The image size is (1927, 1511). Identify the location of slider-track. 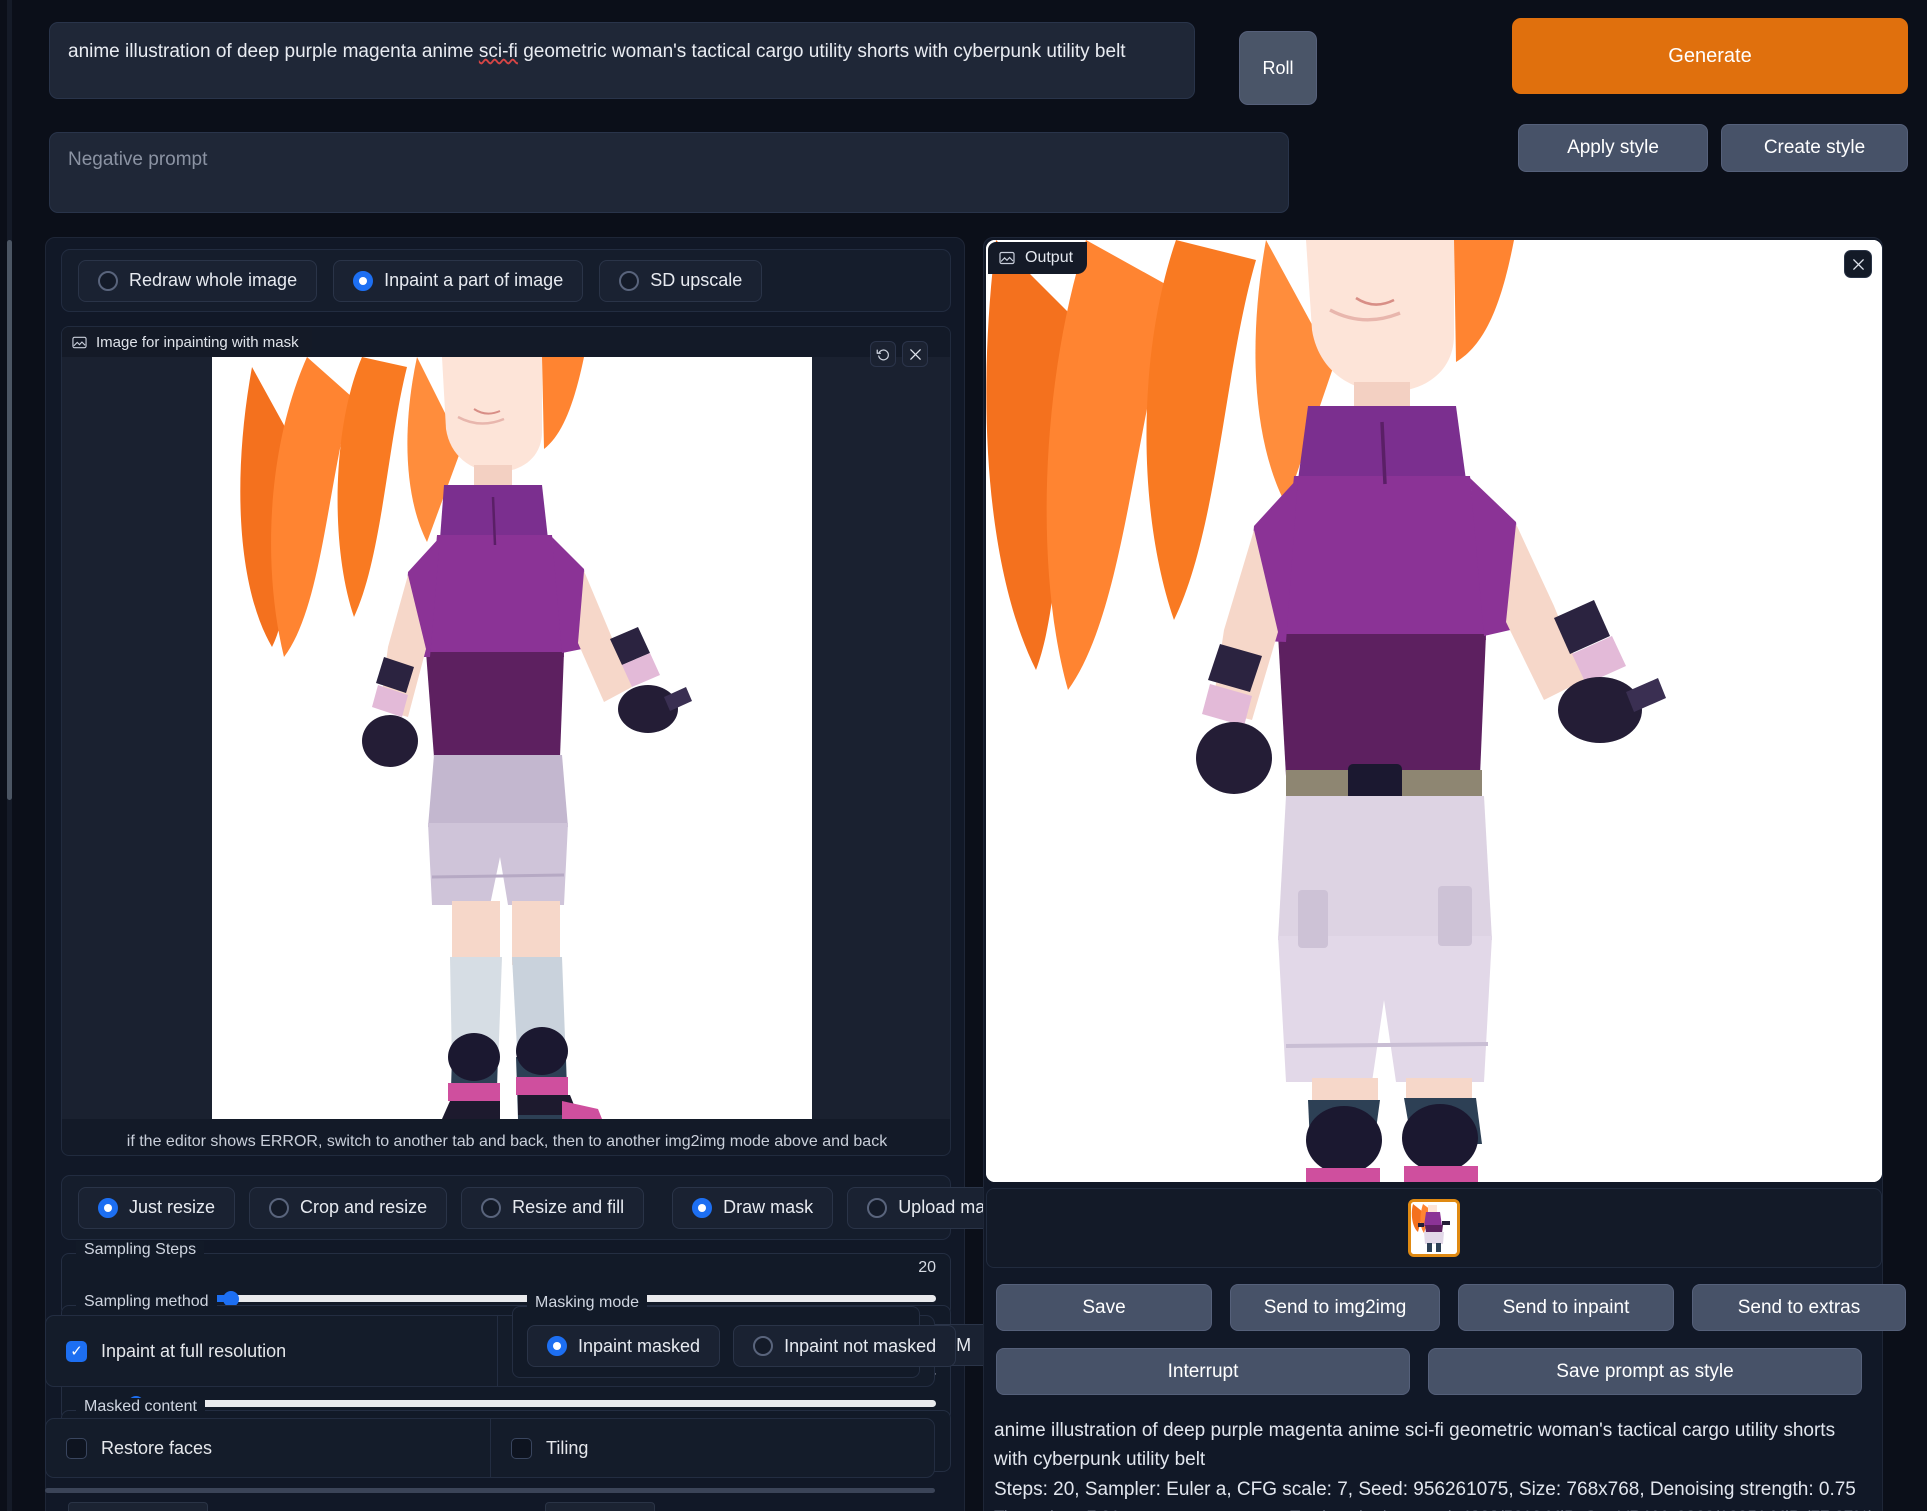
(506, 1403).